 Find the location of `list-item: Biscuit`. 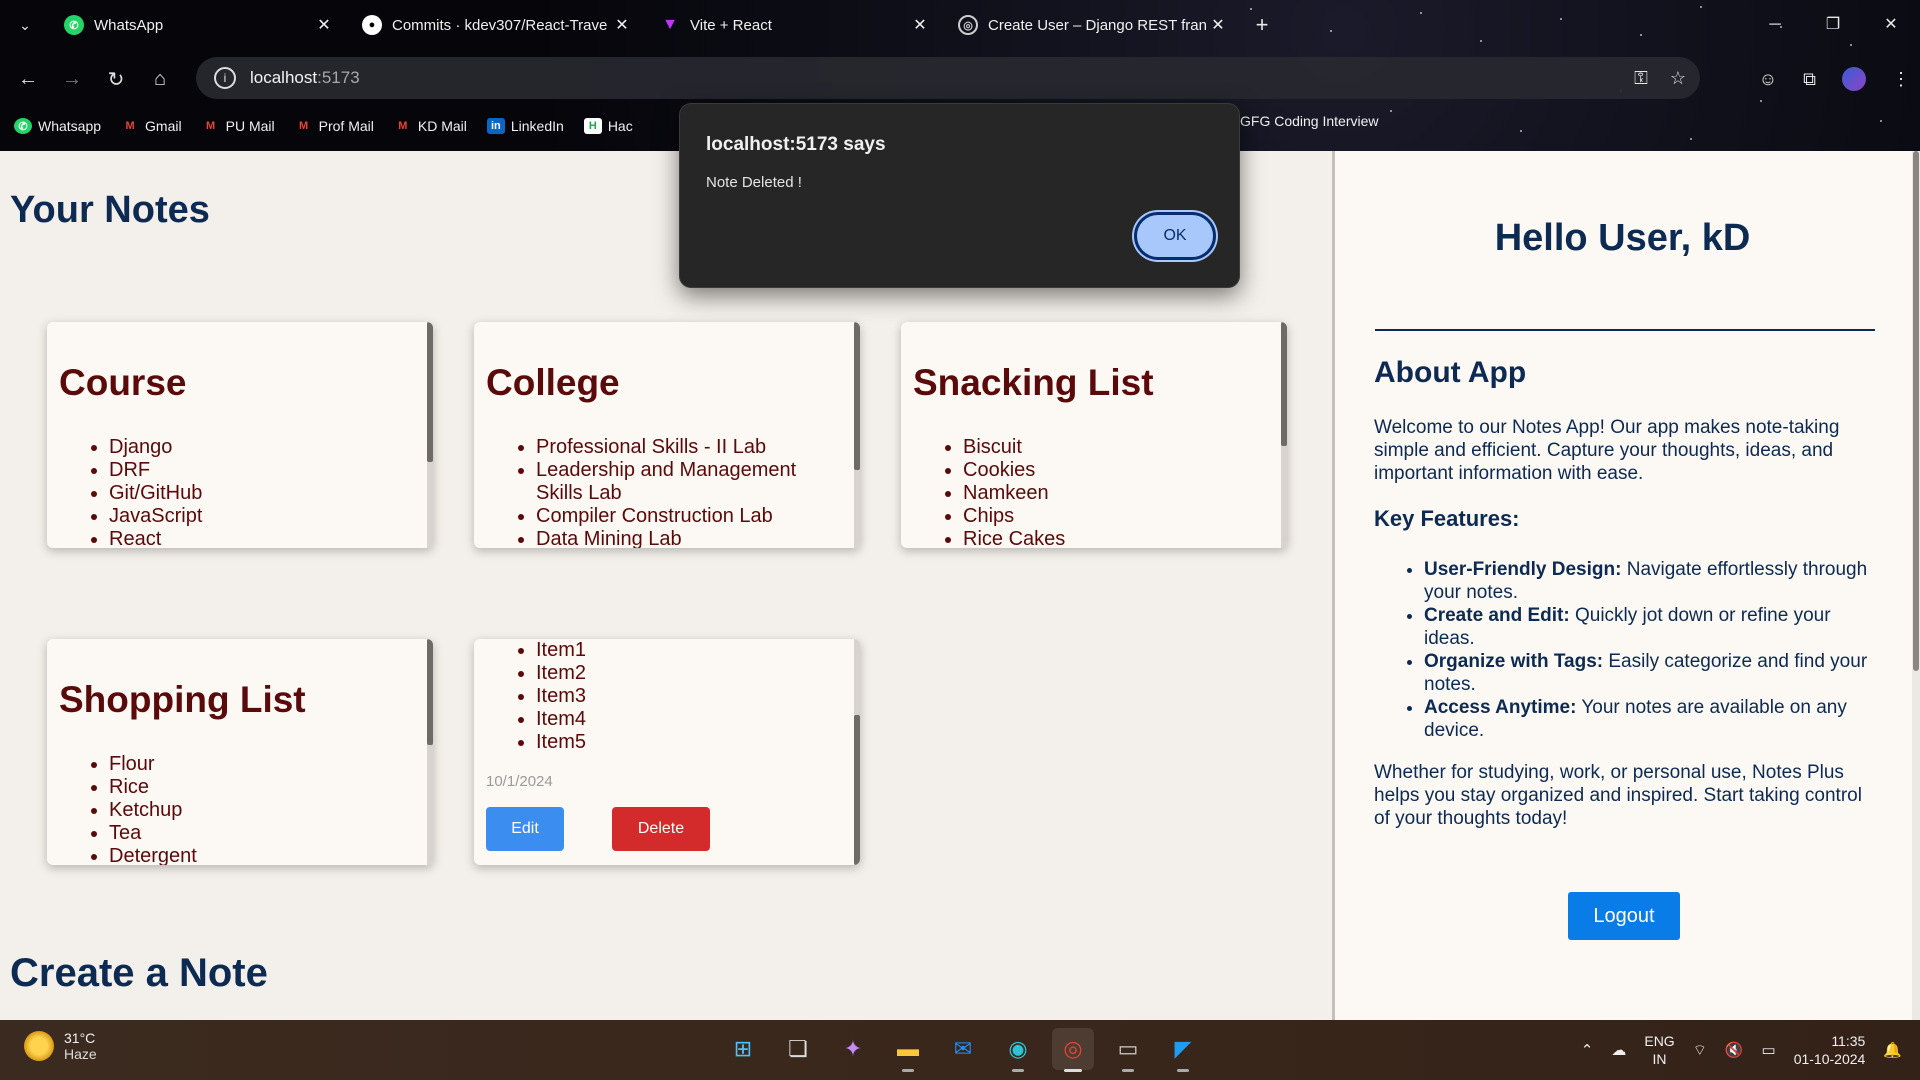

list-item: Biscuit is located at coordinates (1113, 447).